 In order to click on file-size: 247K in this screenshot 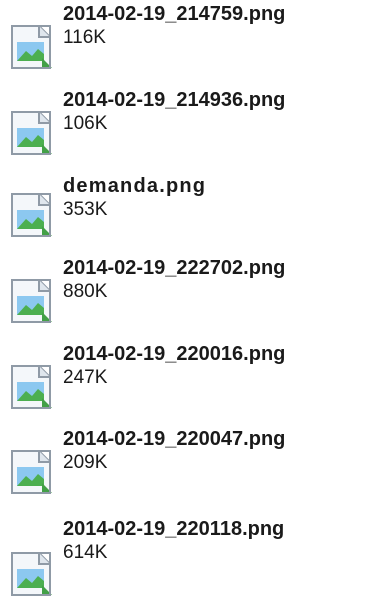, I will do `click(85, 377)`.